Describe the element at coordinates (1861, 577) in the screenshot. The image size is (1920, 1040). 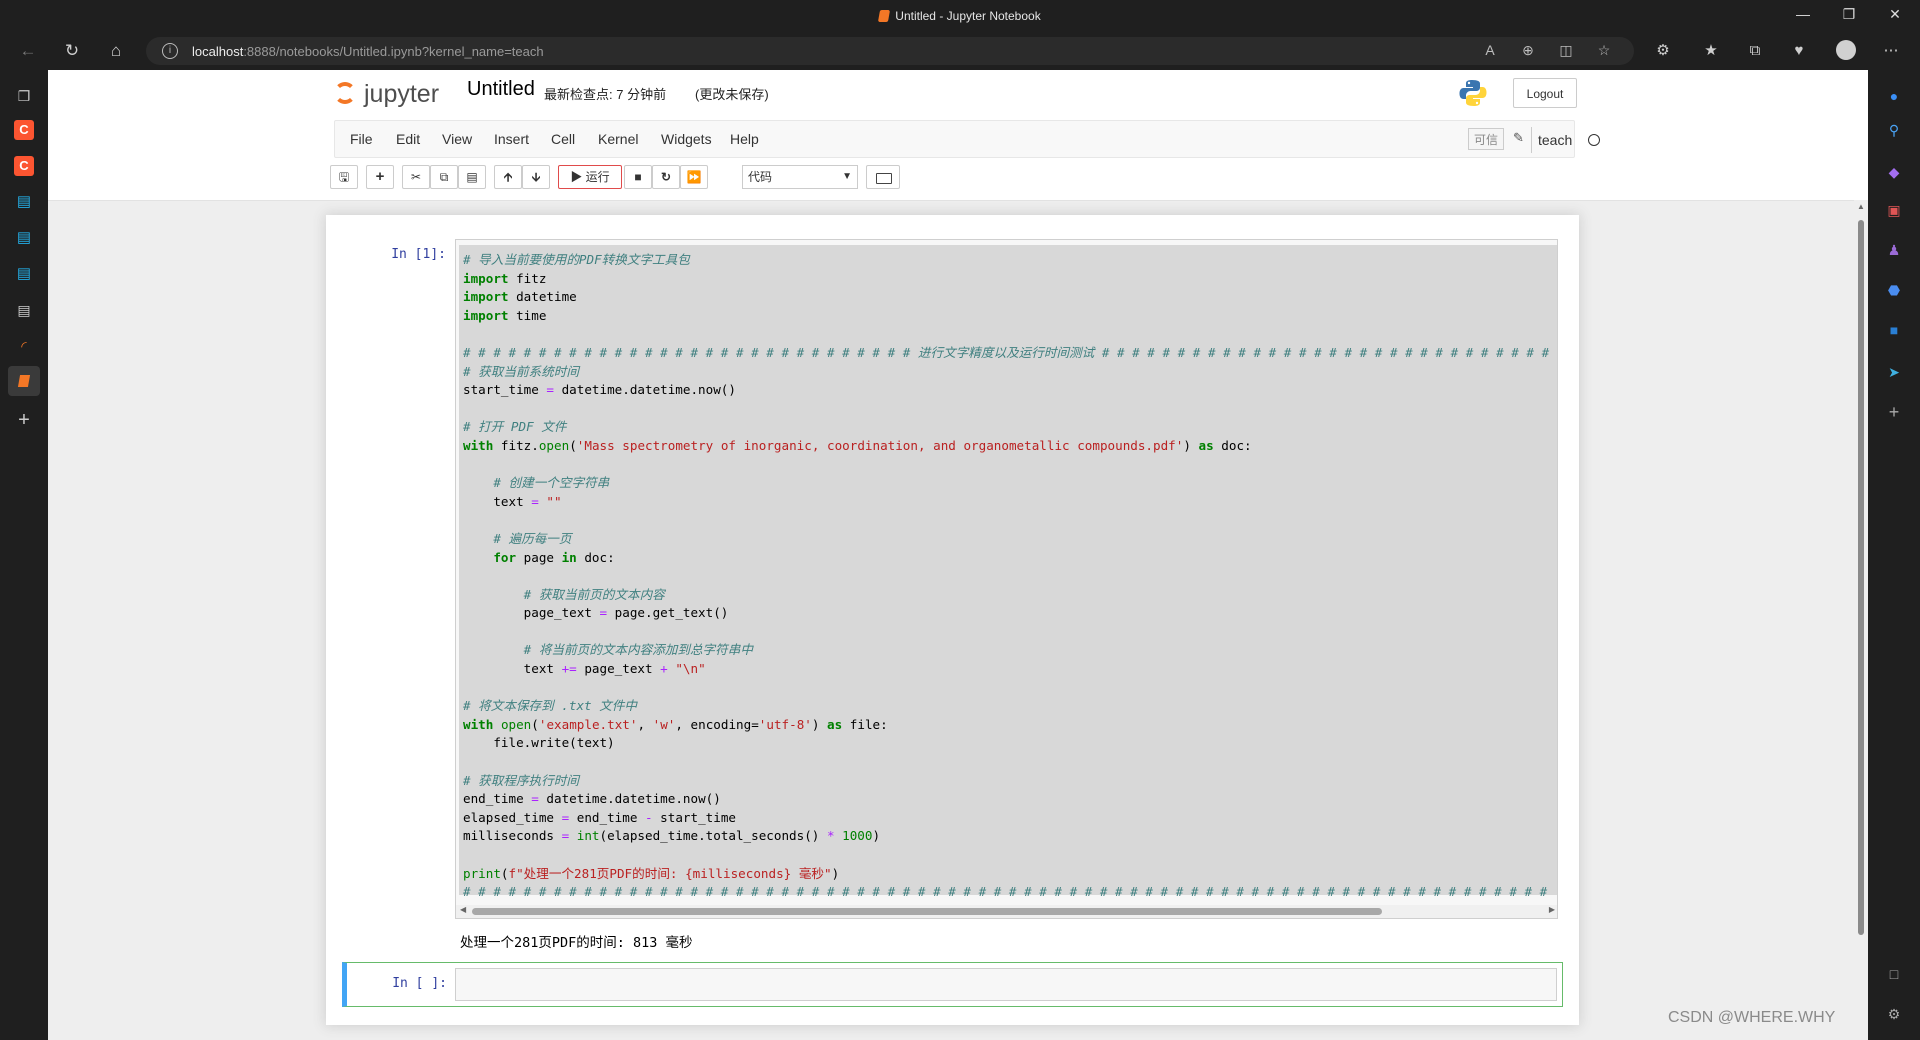
I see `page-scrollbar-thumb` at that location.